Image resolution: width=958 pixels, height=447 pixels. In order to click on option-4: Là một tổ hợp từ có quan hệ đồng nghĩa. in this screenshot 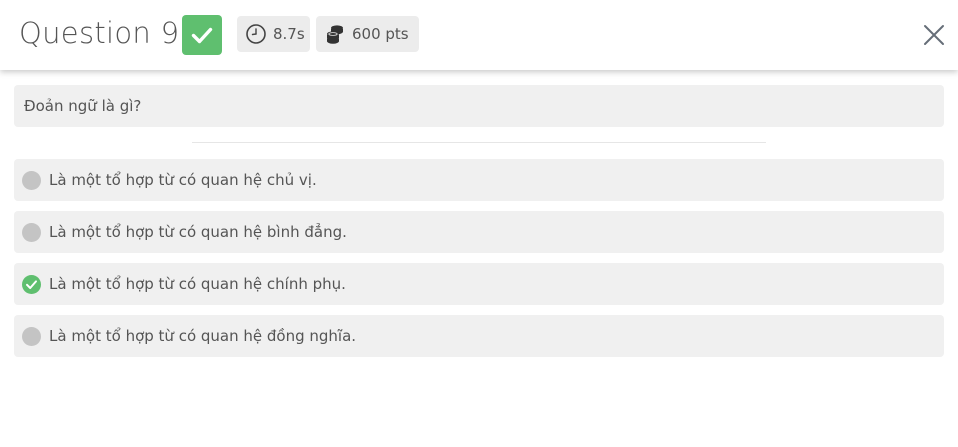, I will do `click(479, 336)`.